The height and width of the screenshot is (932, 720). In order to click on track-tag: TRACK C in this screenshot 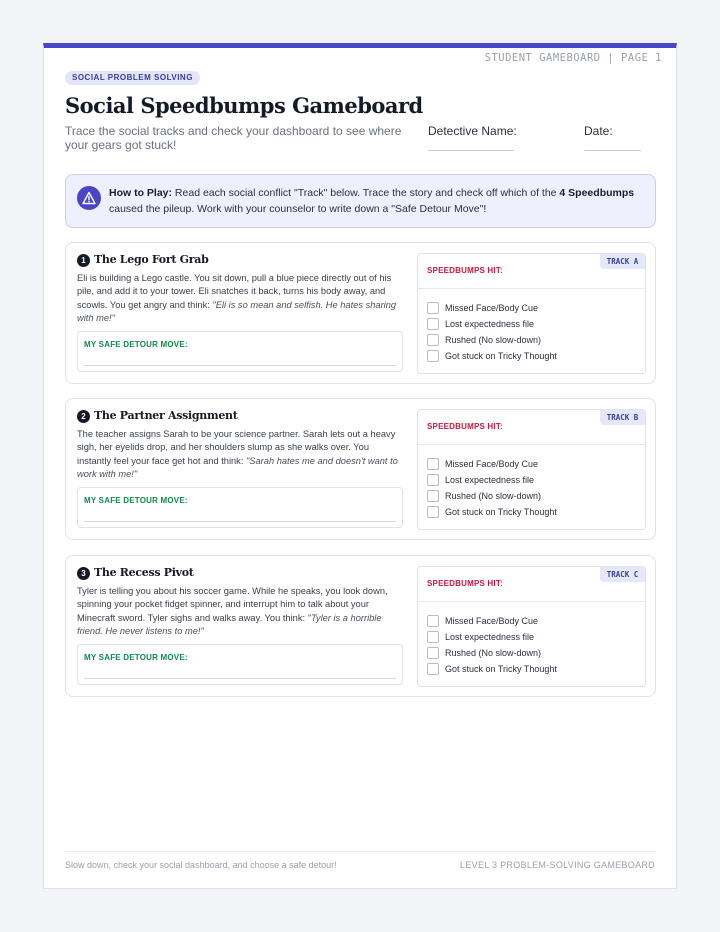, I will do `click(622, 574)`.